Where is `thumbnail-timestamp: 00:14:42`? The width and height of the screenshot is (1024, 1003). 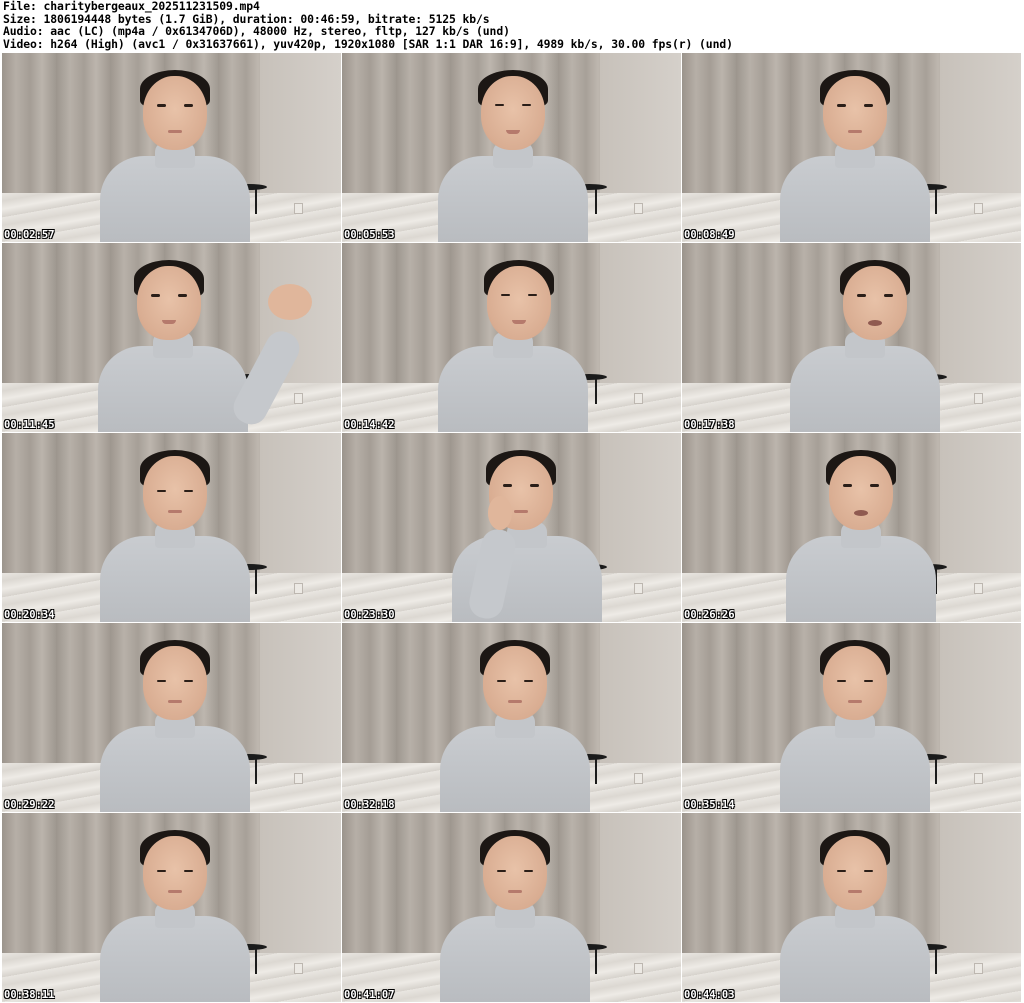
thumbnail-timestamp: 00:14:42 is located at coordinates (369, 425).